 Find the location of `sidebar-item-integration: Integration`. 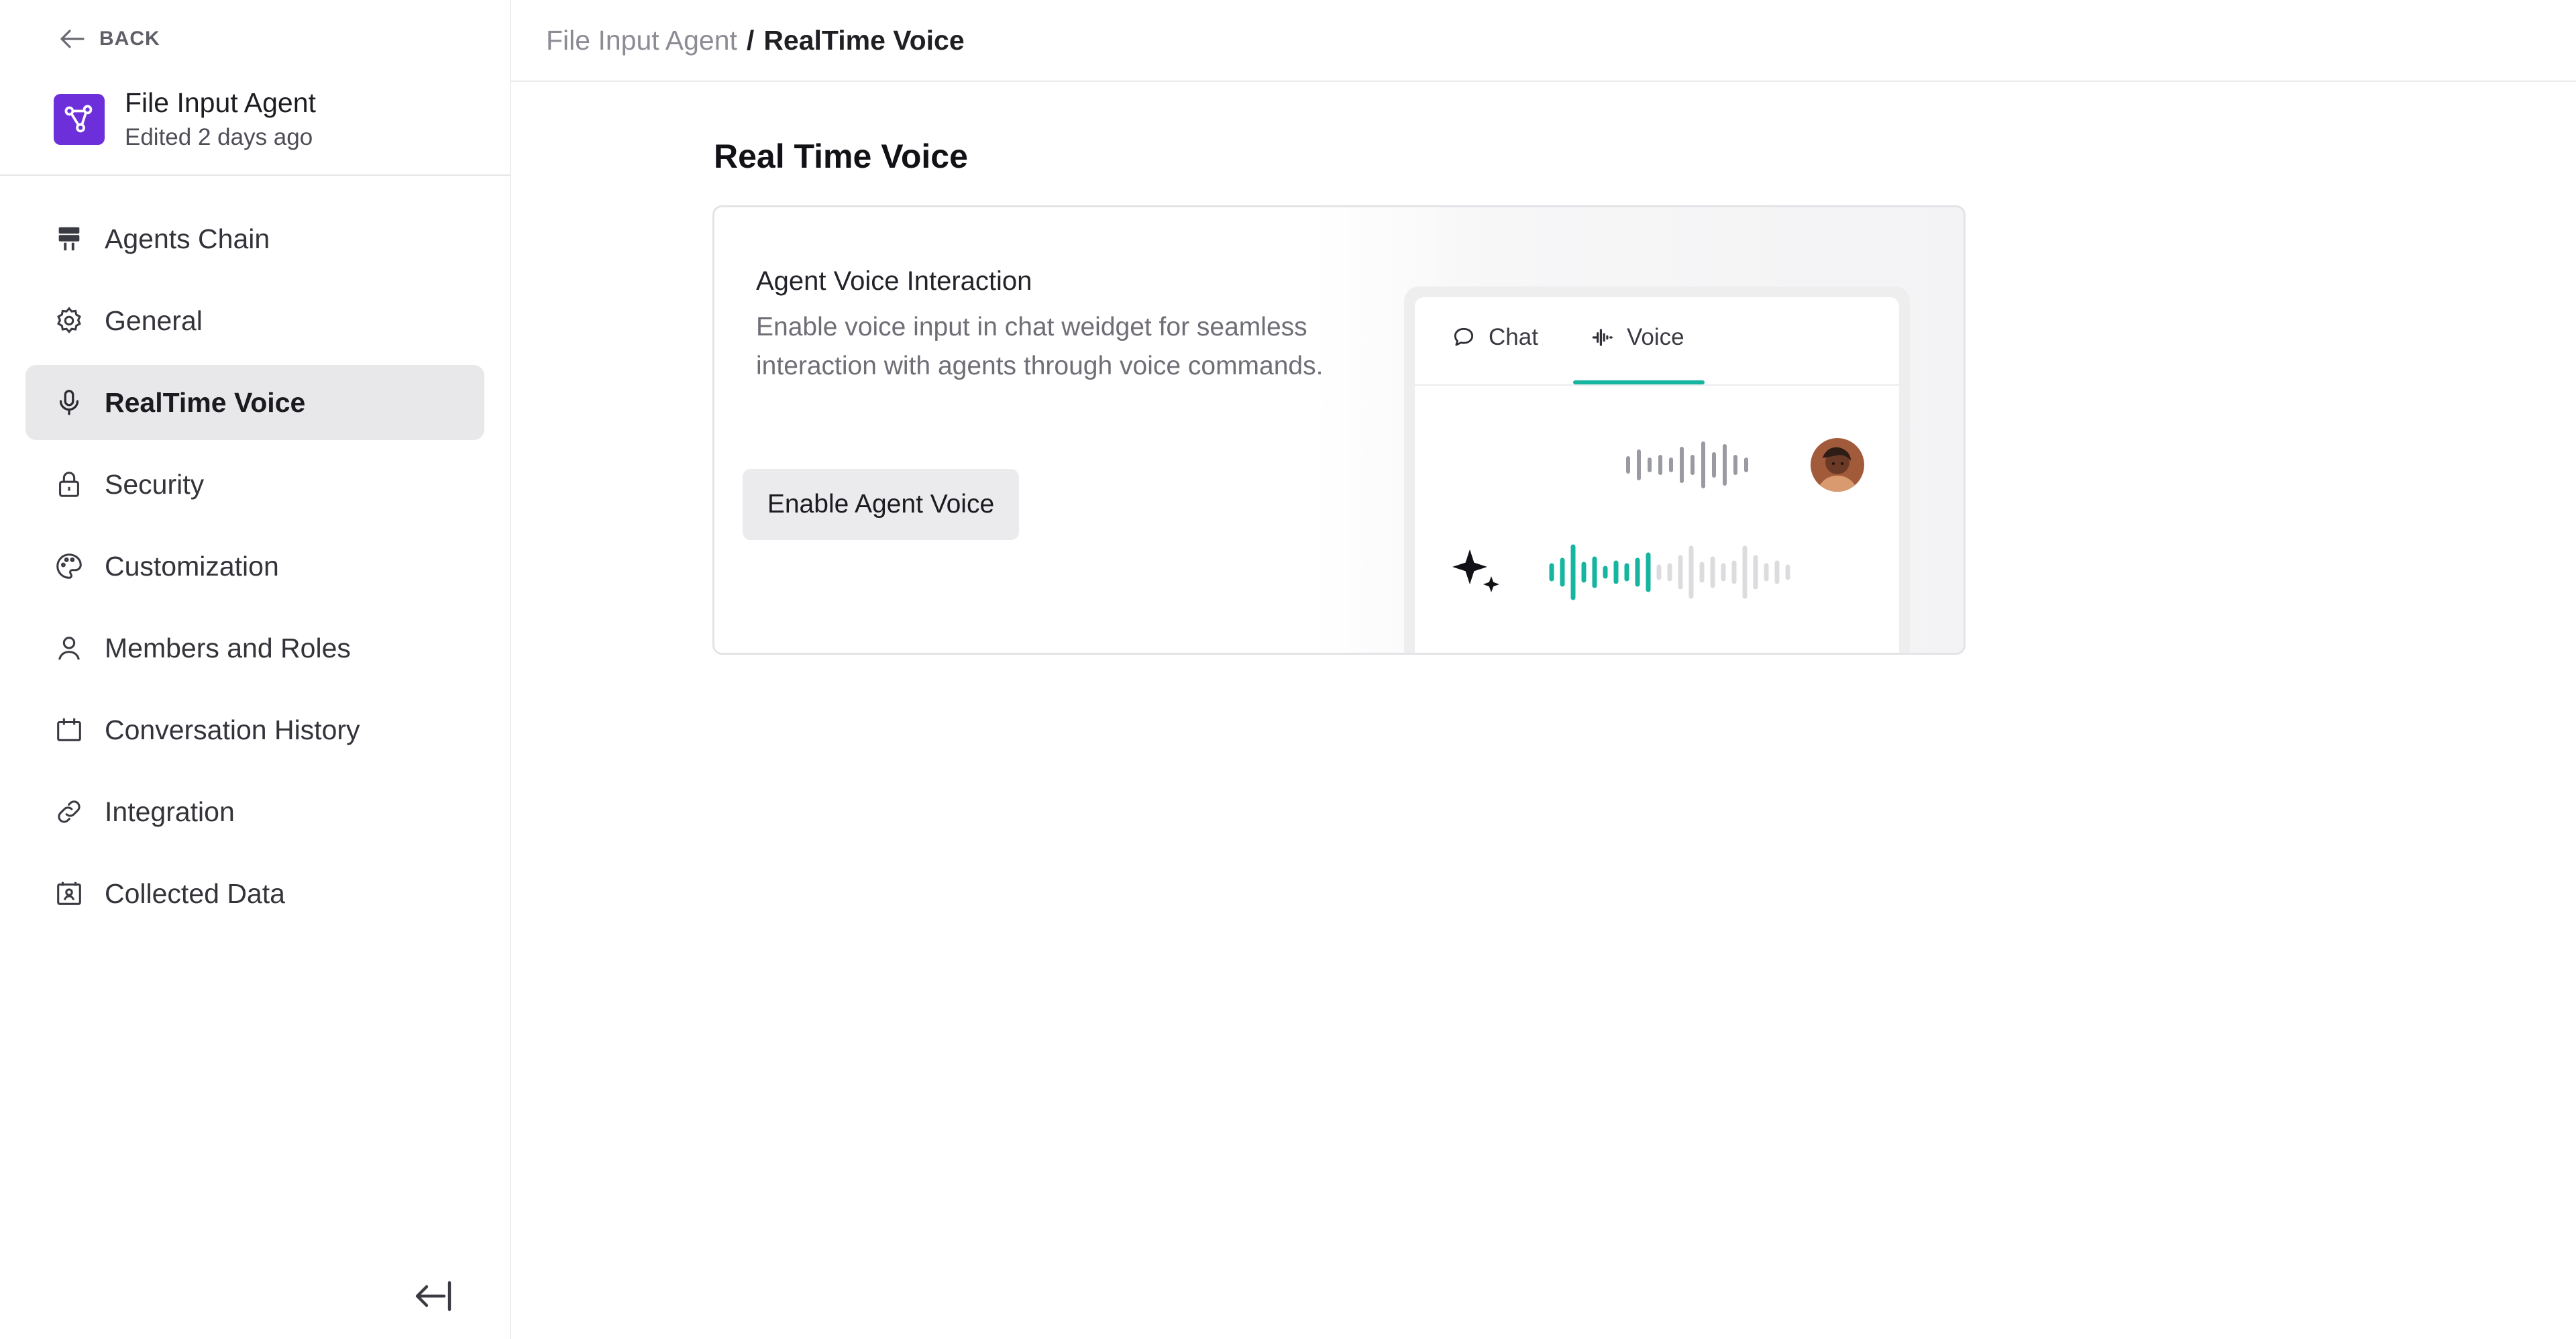

sidebar-item-integration: Integration is located at coordinates (254, 811).